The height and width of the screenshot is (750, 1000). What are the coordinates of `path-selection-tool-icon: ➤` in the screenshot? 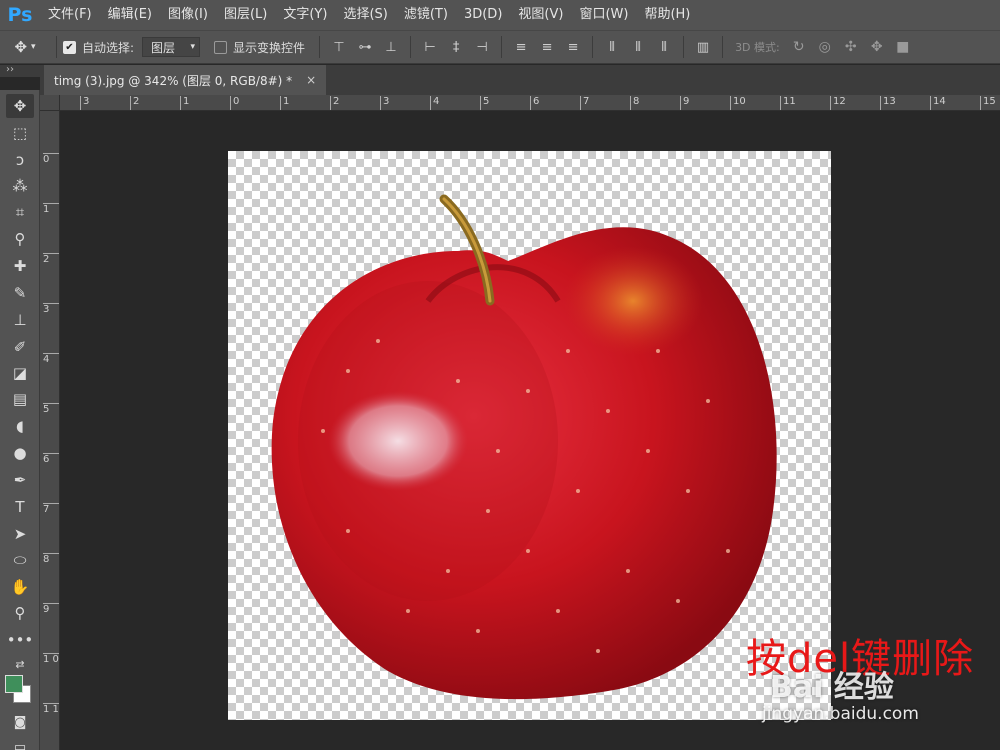 It's located at (20, 534).